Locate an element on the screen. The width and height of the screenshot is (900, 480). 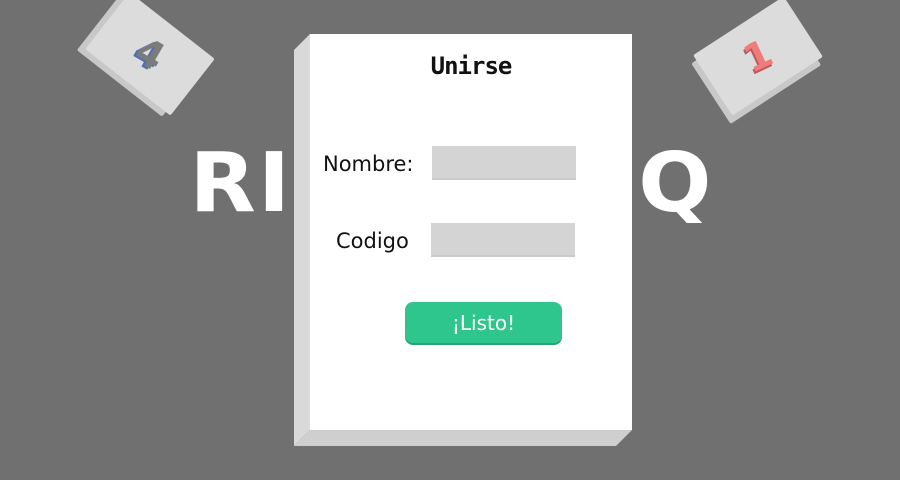
card-number-left: 4 is located at coordinates (150, 54).